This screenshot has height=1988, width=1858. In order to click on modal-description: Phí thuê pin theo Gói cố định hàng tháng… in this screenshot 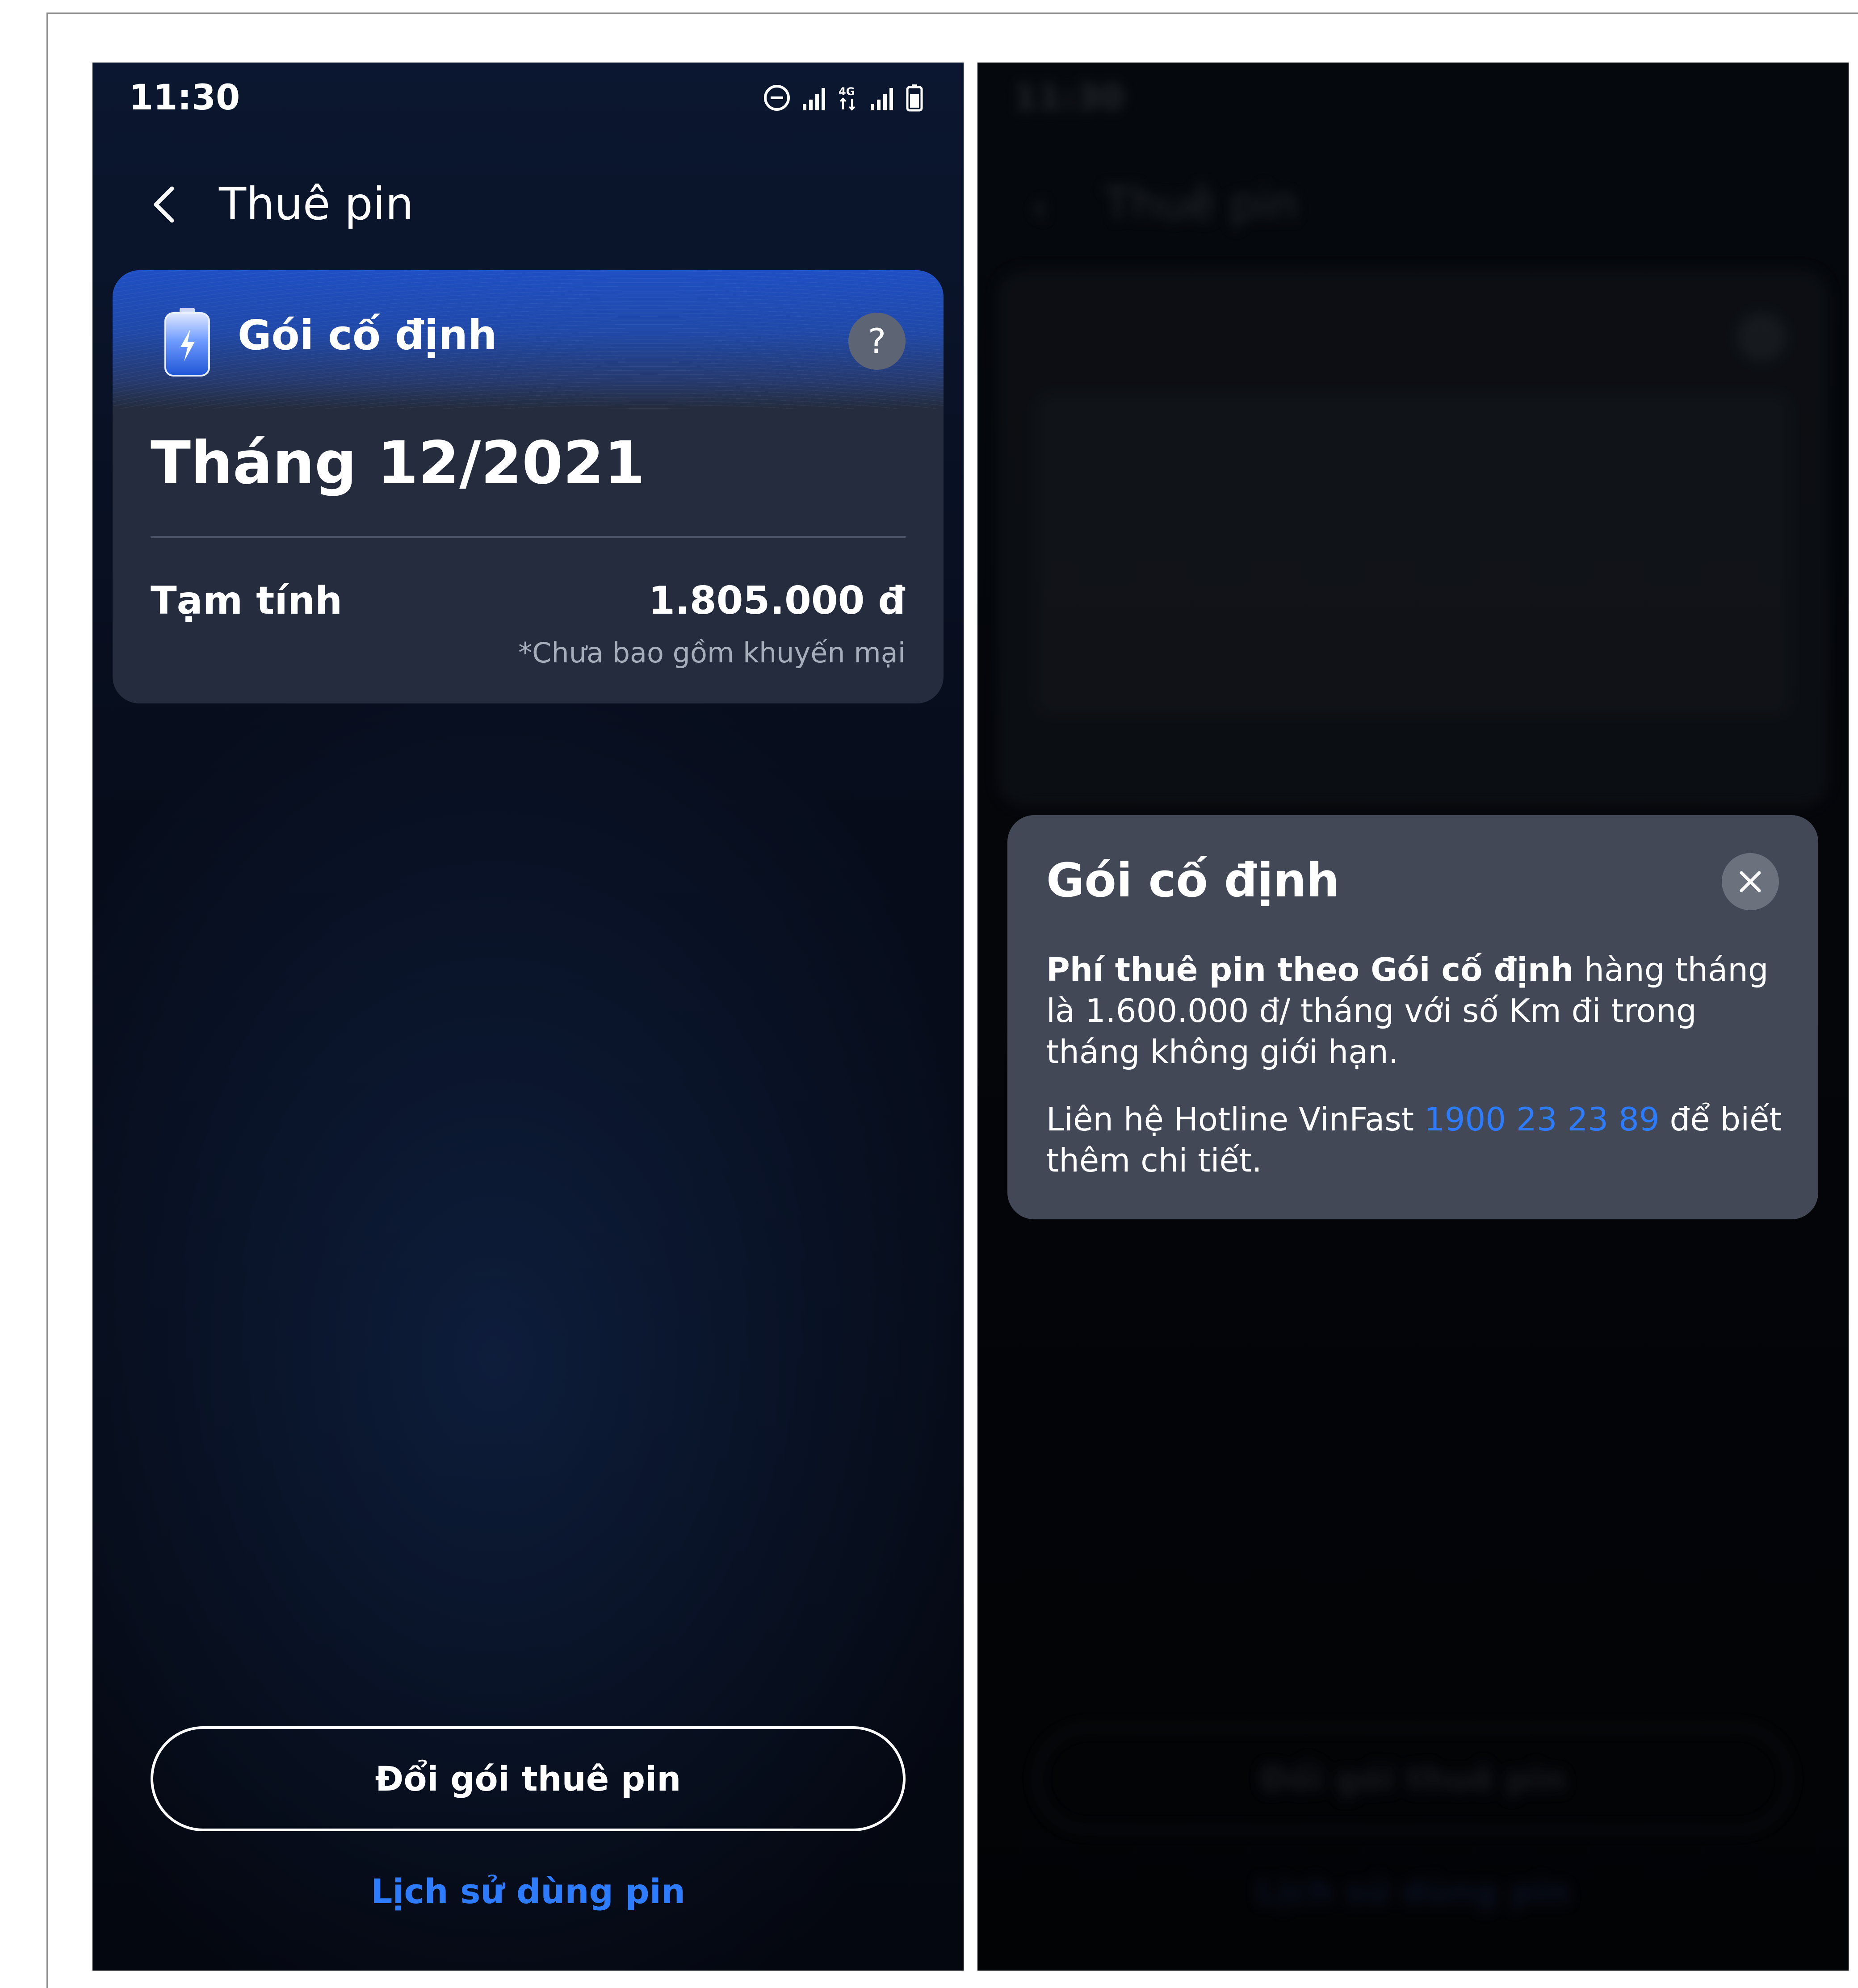, I will do `click(1417, 1010)`.